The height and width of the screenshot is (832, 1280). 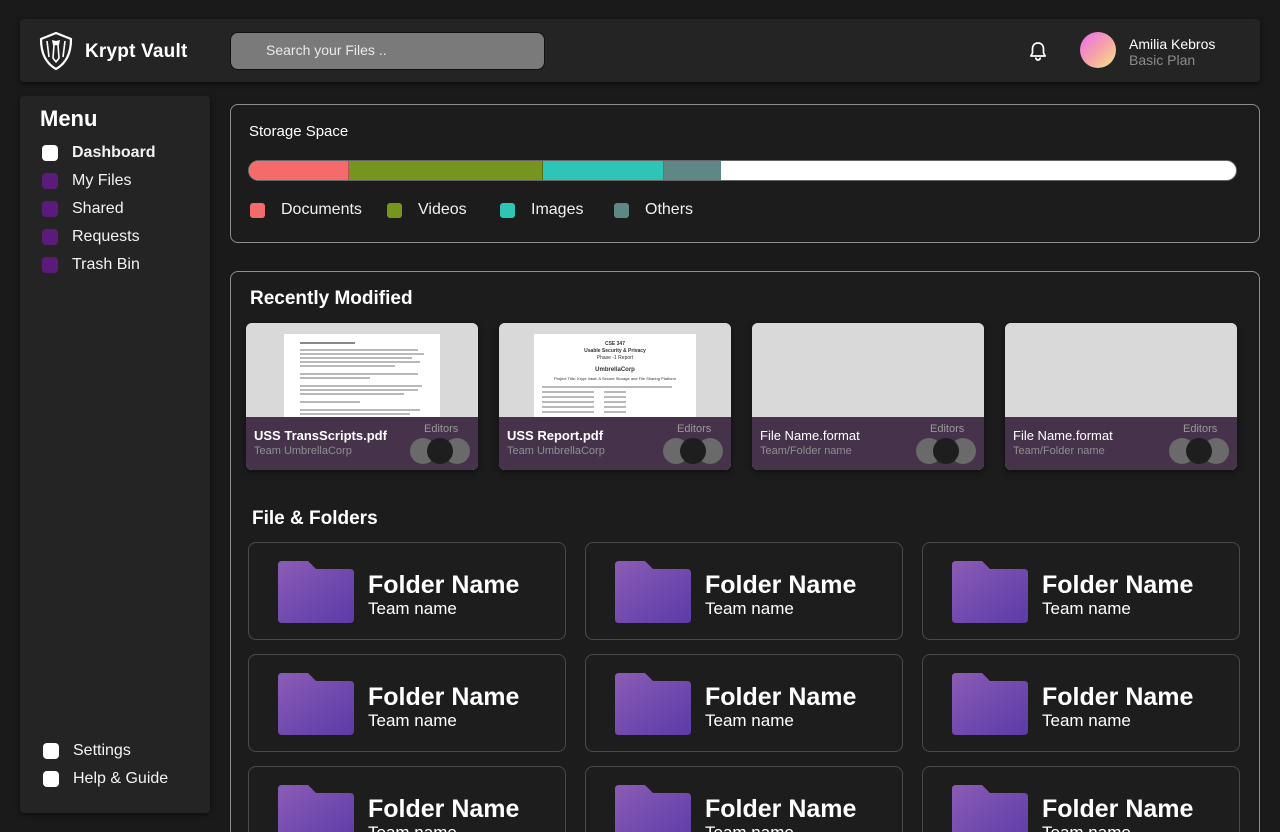 I want to click on help-icon, so click(x=51, y=779).